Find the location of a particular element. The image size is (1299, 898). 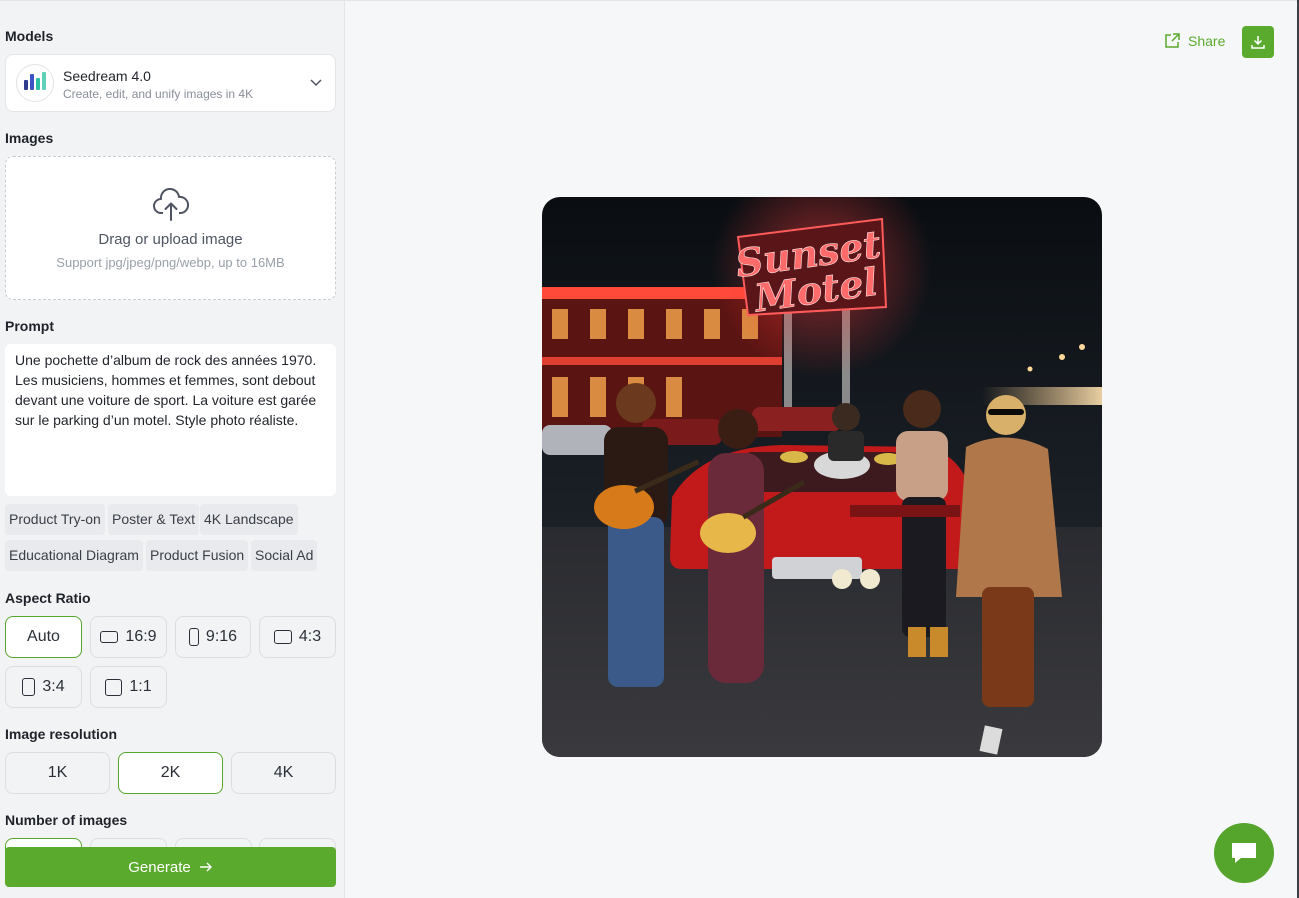

resolution-4k-button: 4K is located at coordinates (283, 773).